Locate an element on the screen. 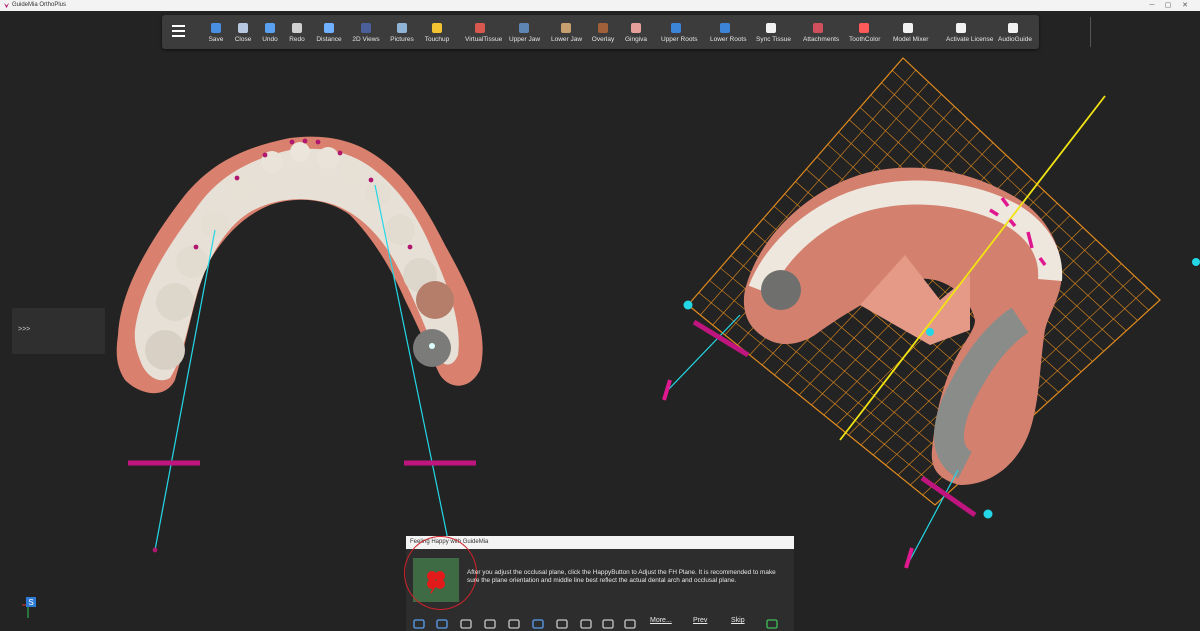  toolbar-label: Redo is located at coordinates (297, 39).